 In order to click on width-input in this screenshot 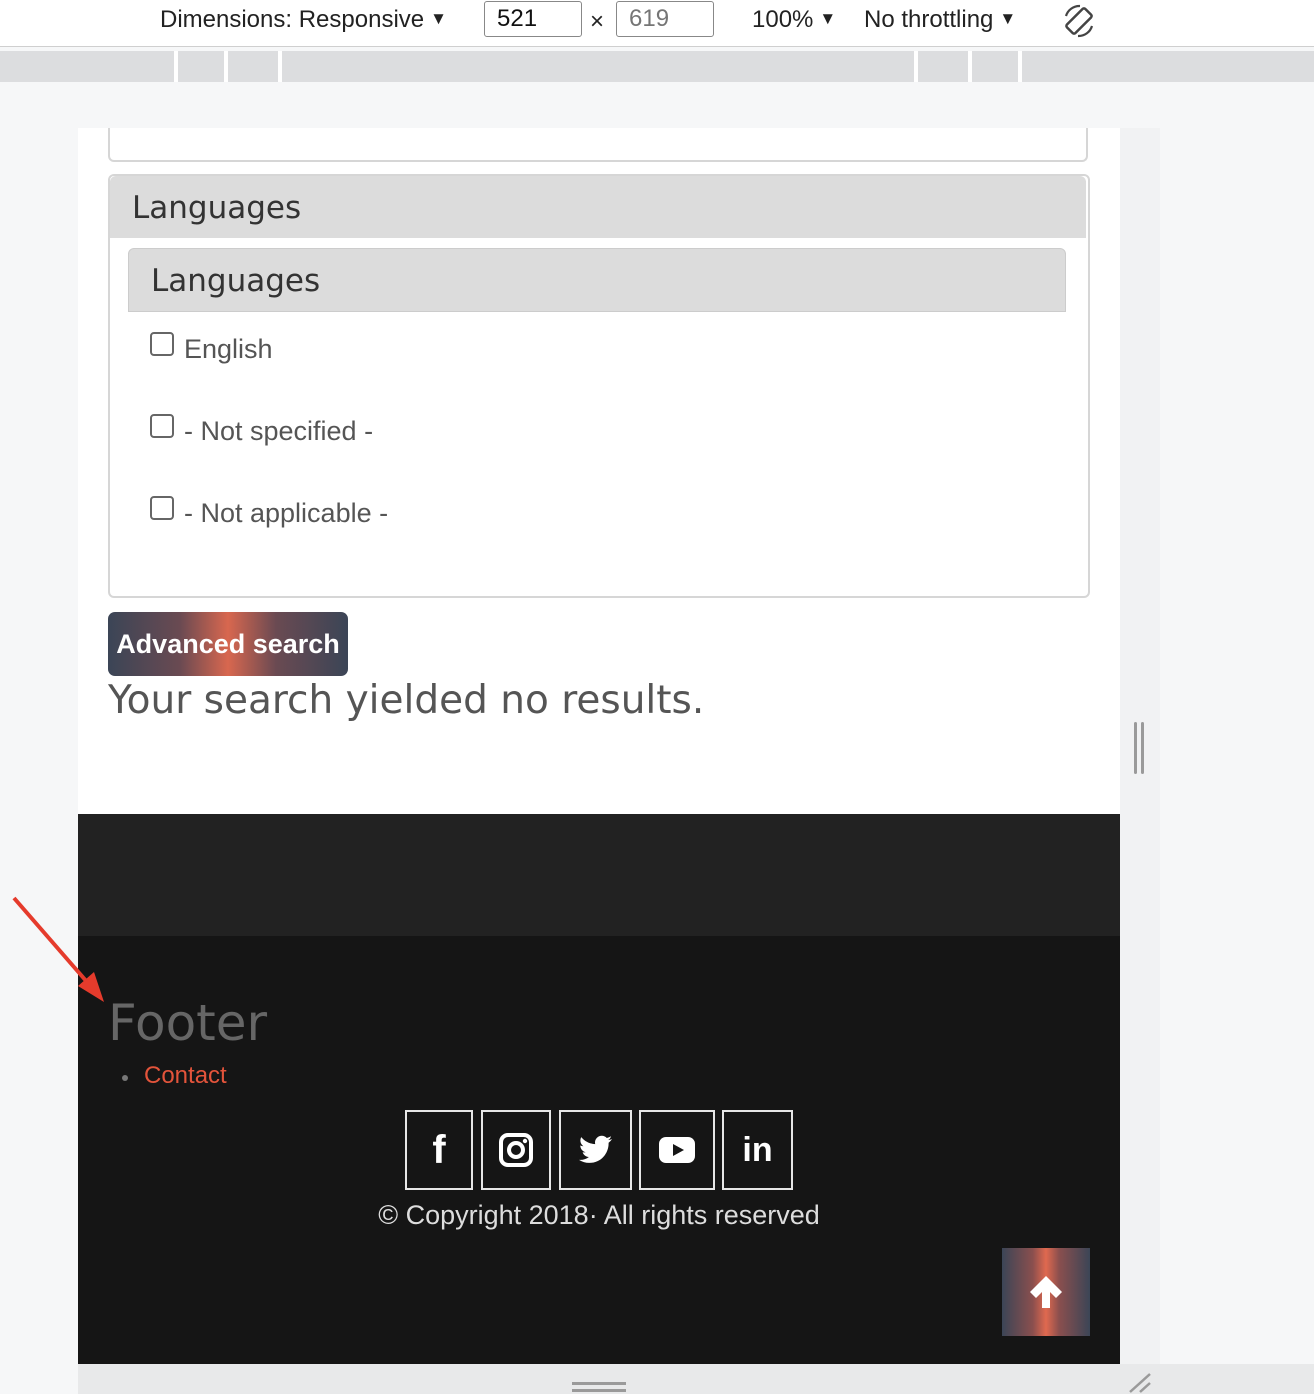, I will do `click(533, 19)`.